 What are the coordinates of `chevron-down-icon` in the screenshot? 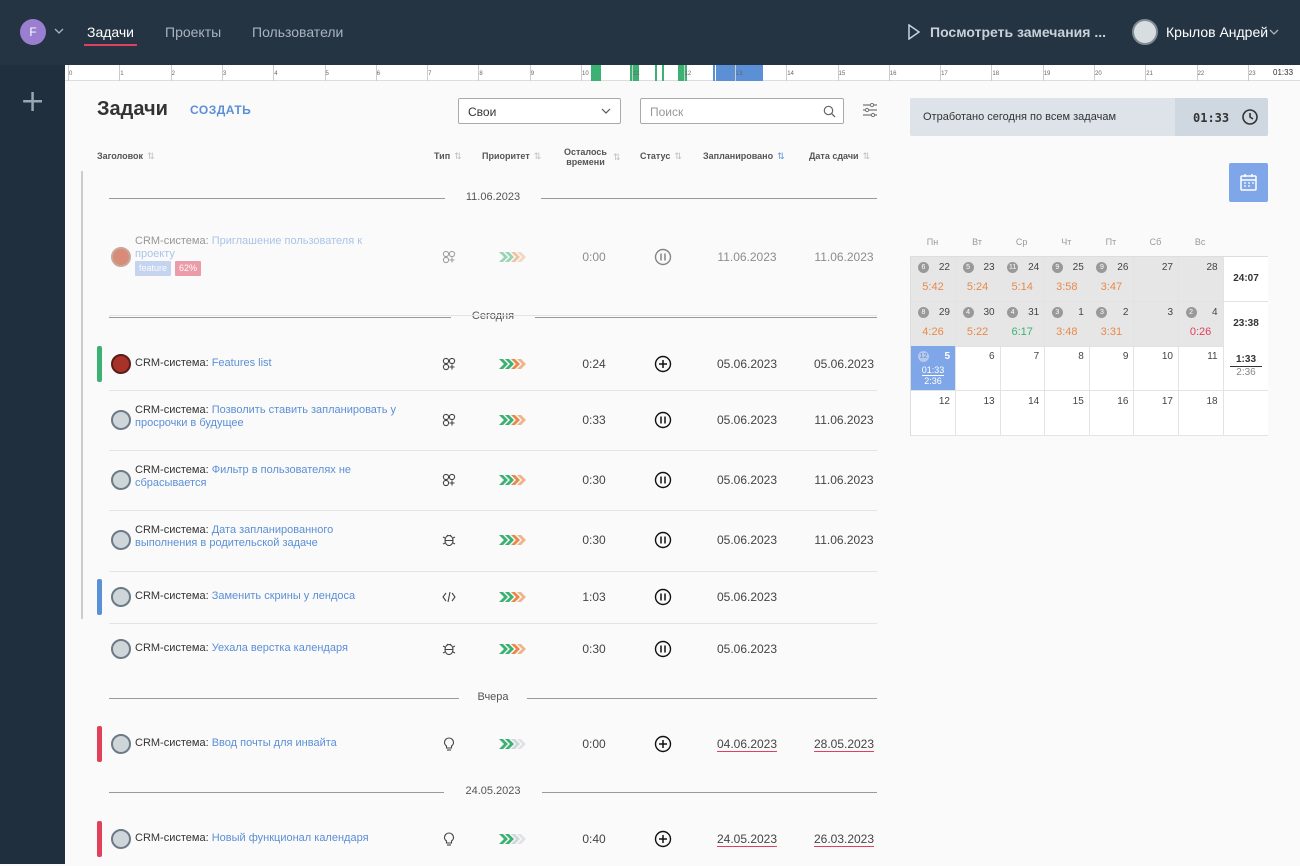 It's located at (59, 31).